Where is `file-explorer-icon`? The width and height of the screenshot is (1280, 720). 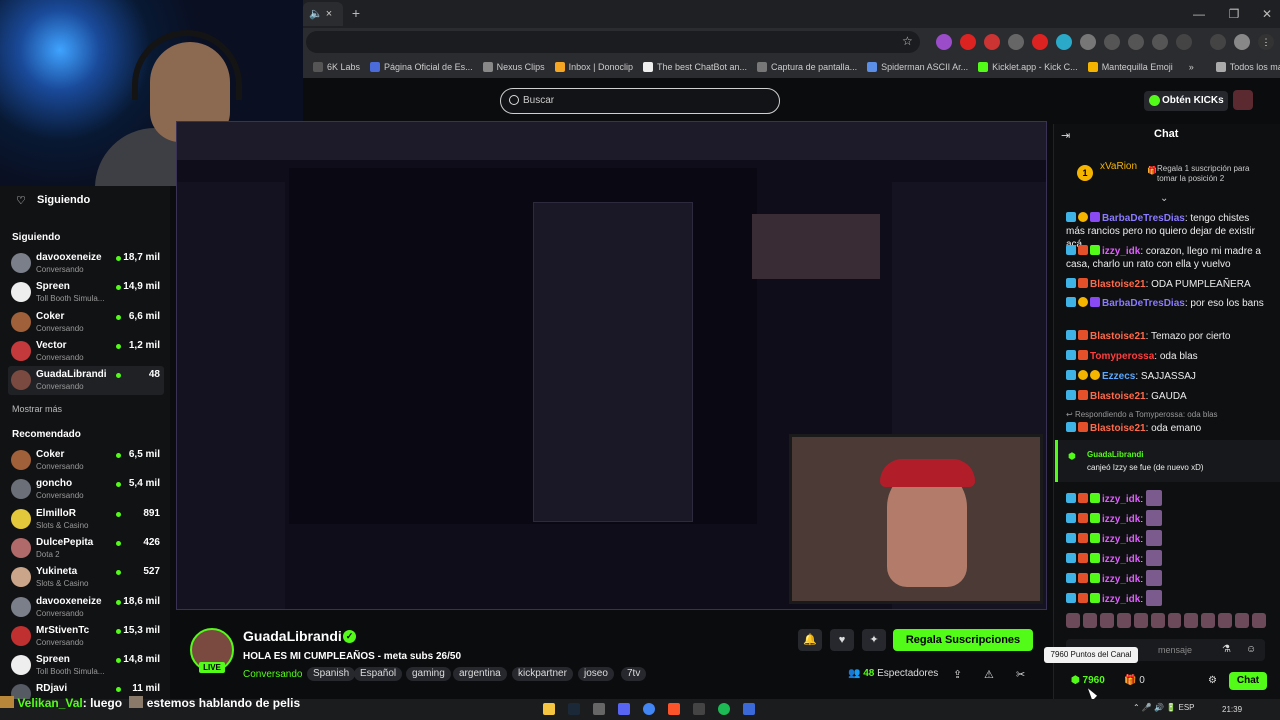 file-explorer-icon is located at coordinates (549, 709).